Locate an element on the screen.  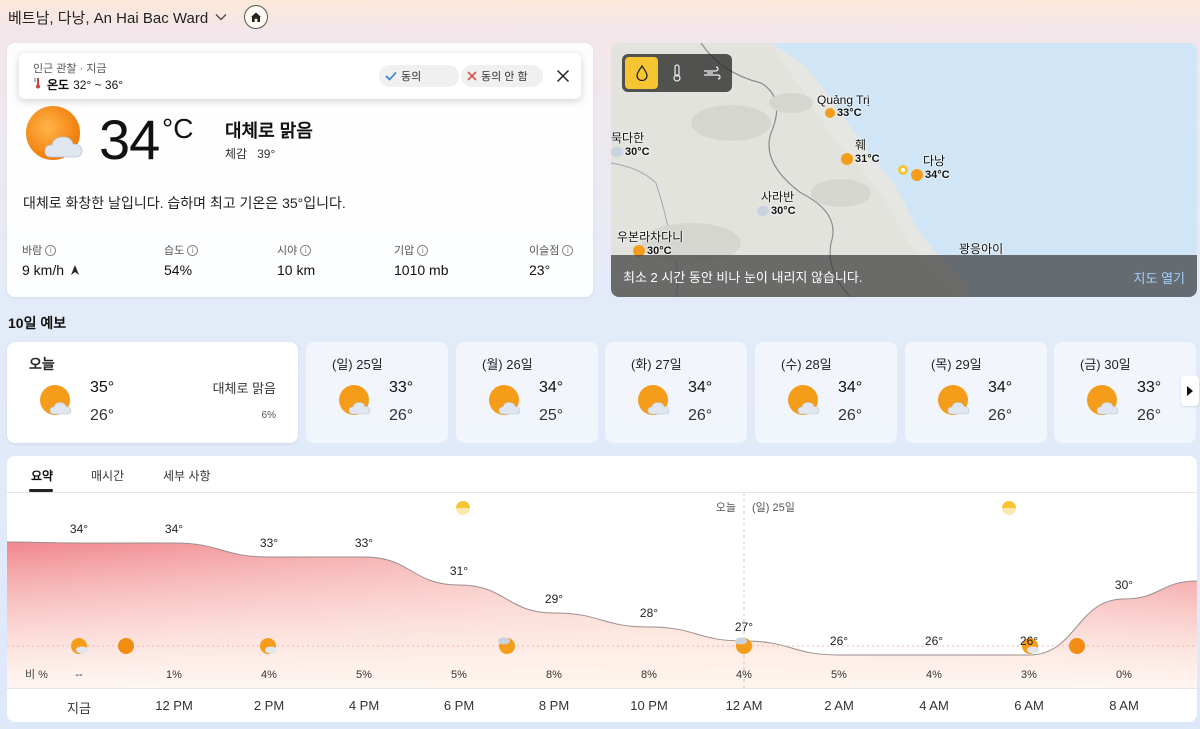
city-name: 우본라차다니 is located at coordinates (650, 237).